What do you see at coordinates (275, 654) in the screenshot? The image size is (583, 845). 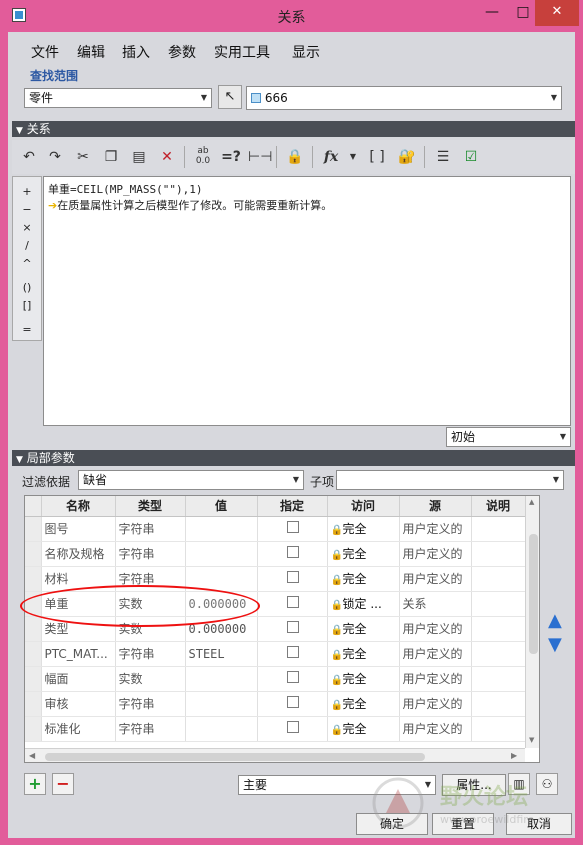 I see `table-row: PTC_MAT... 字符串 STEEL 🔒完全 用户定义的` at bounding box center [275, 654].